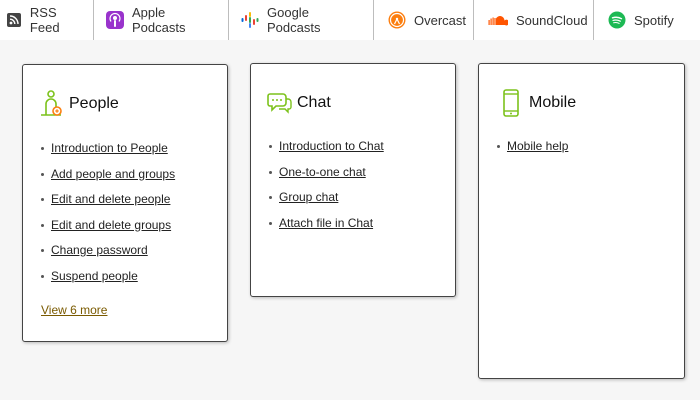  Describe the element at coordinates (111, 225) in the screenshot. I see `link-edit-and-delete-groups: Edit and delete groups` at that location.